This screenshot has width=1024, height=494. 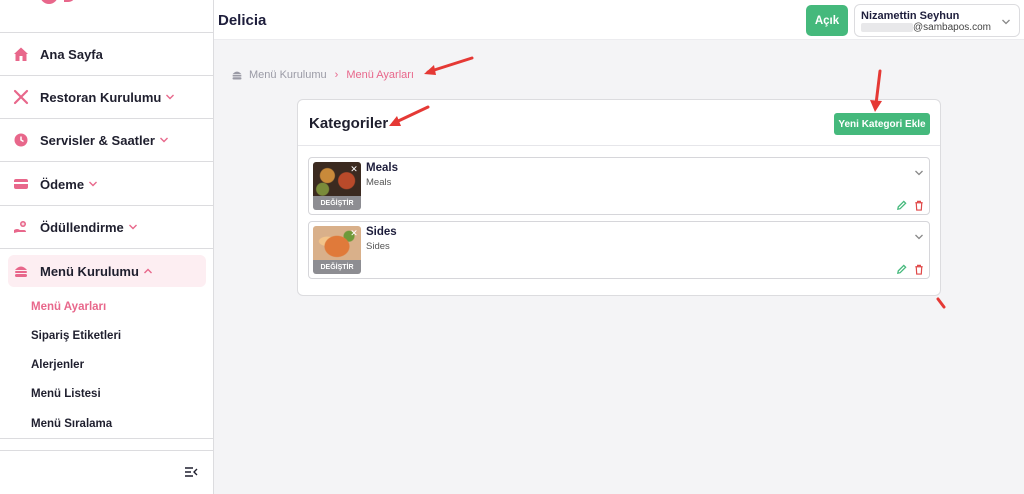 I want to click on open-status-button: Açık, so click(x=827, y=20).